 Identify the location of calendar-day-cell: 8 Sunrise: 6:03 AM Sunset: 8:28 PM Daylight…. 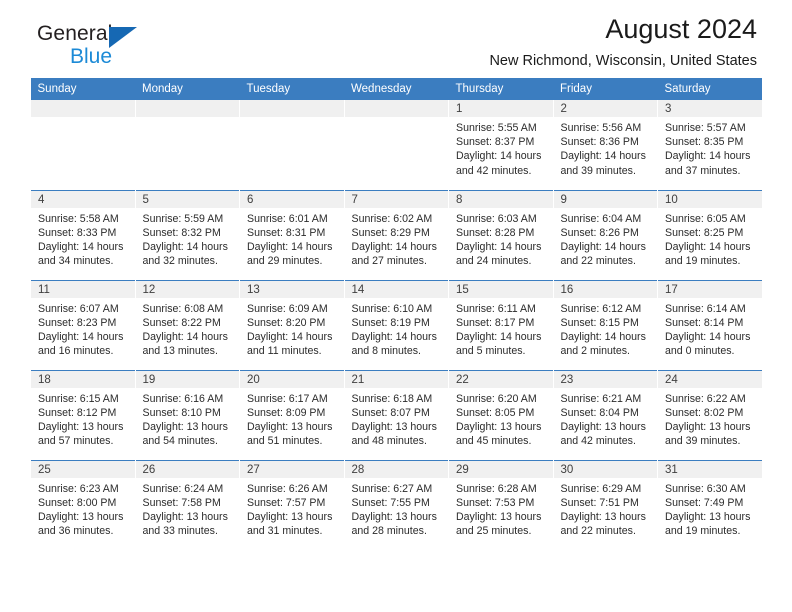
(500, 234).